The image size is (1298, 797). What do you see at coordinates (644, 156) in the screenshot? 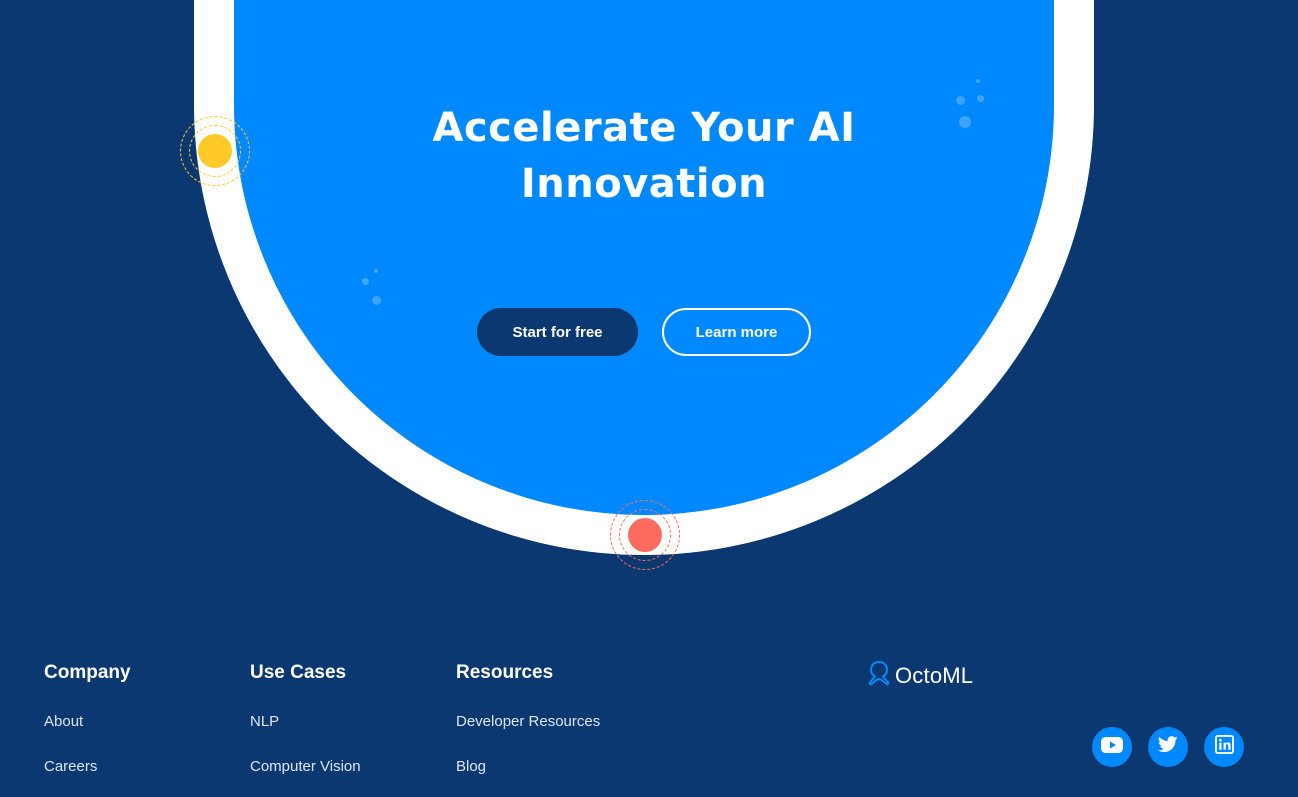
I see `hero-title: Accelerate Your AI Innovation` at bounding box center [644, 156].